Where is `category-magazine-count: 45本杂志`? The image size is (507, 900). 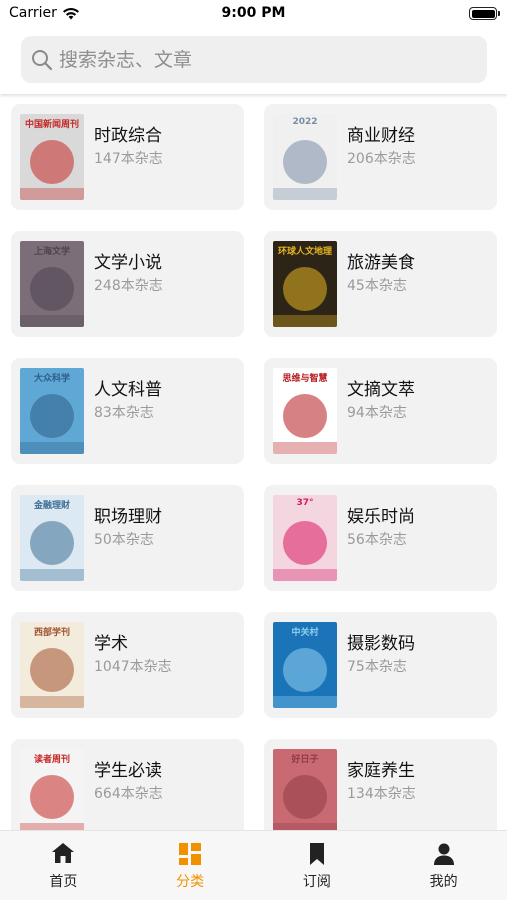 category-magazine-count: 45本杂志 is located at coordinates (377, 286).